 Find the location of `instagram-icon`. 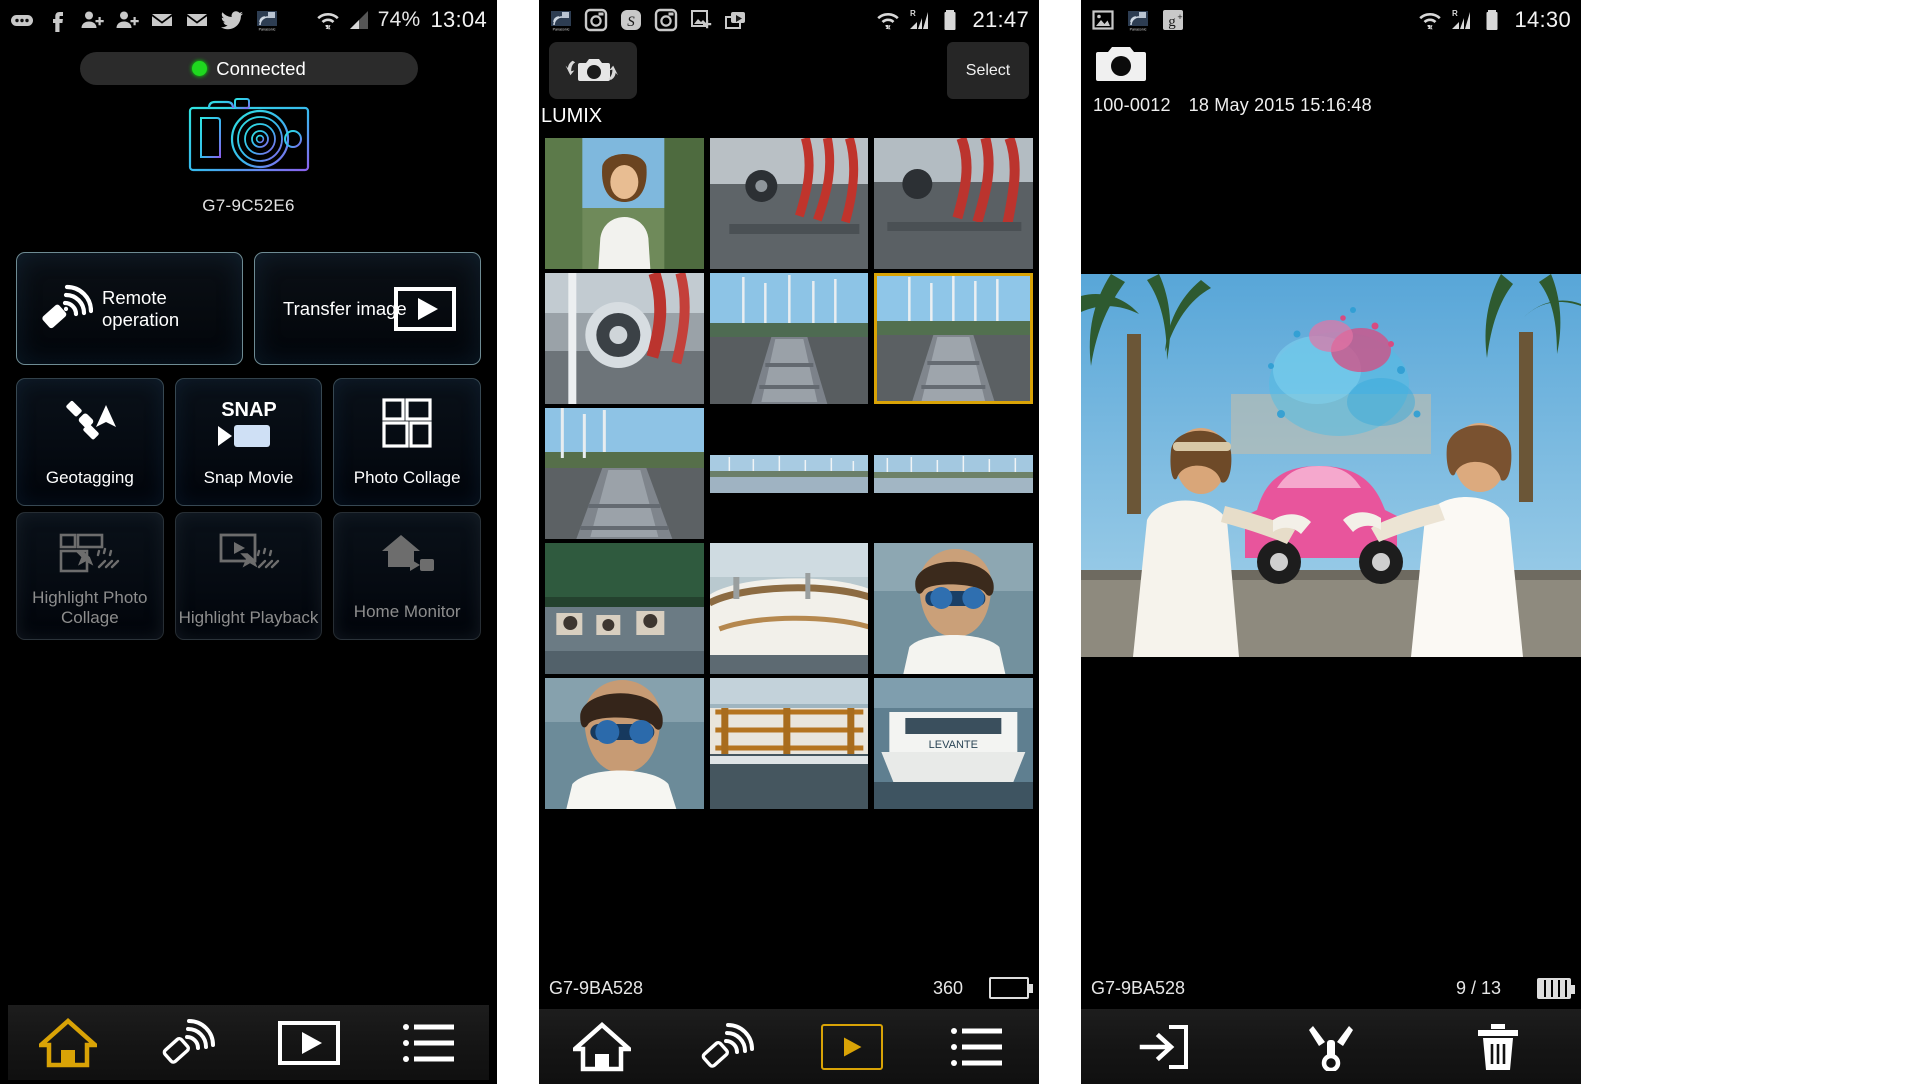

instagram-icon is located at coordinates (666, 20).